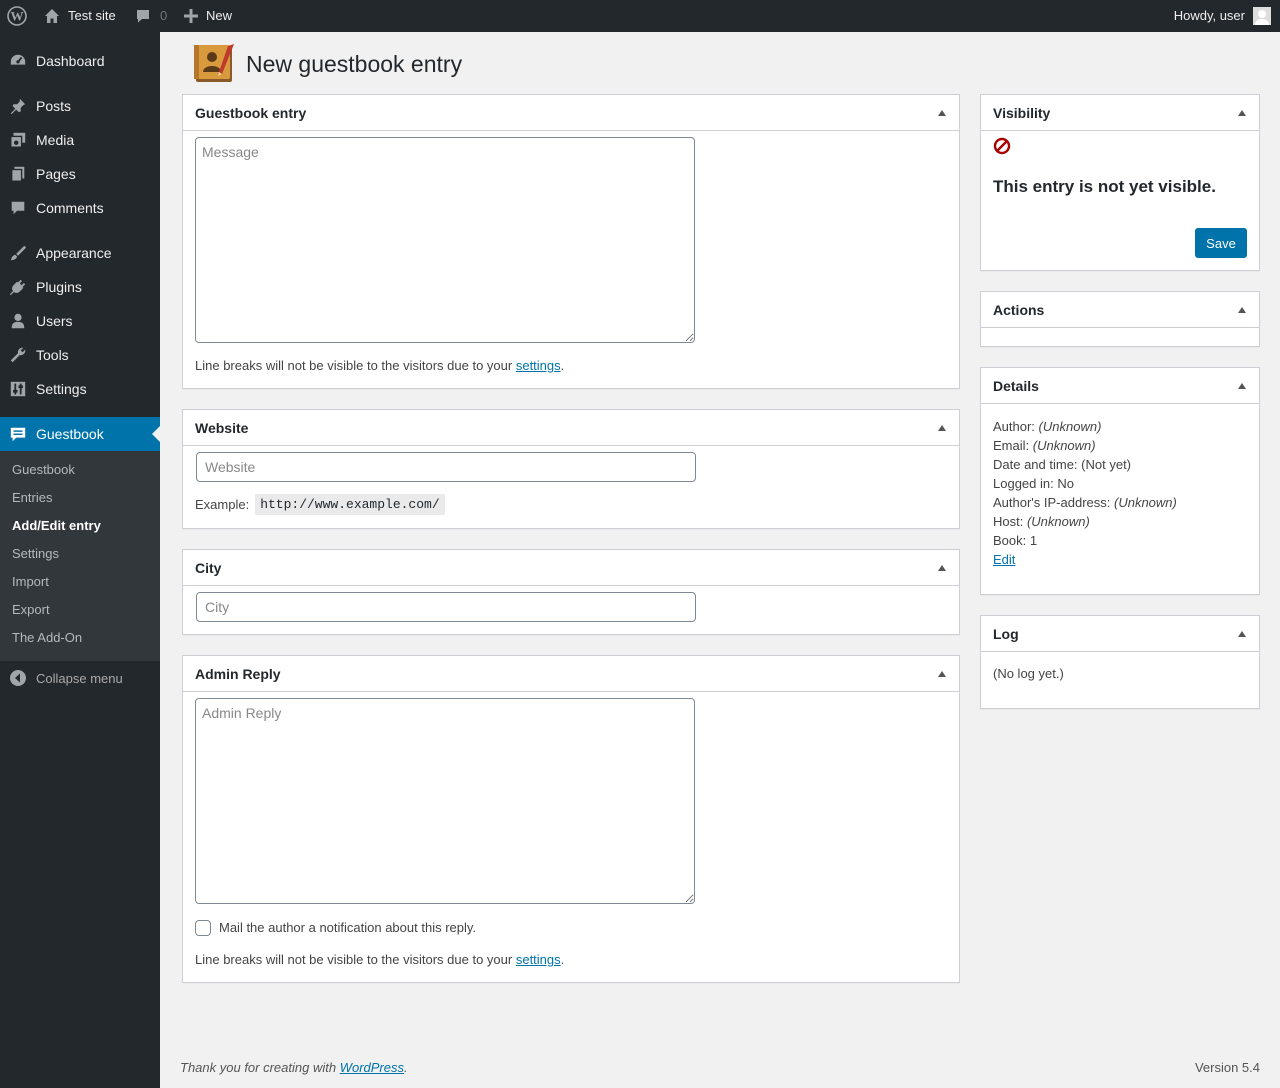 The image size is (1280, 1088). What do you see at coordinates (1033, 540) in the screenshot?
I see `detail-value: 1` at bounding box center [1033, 540].